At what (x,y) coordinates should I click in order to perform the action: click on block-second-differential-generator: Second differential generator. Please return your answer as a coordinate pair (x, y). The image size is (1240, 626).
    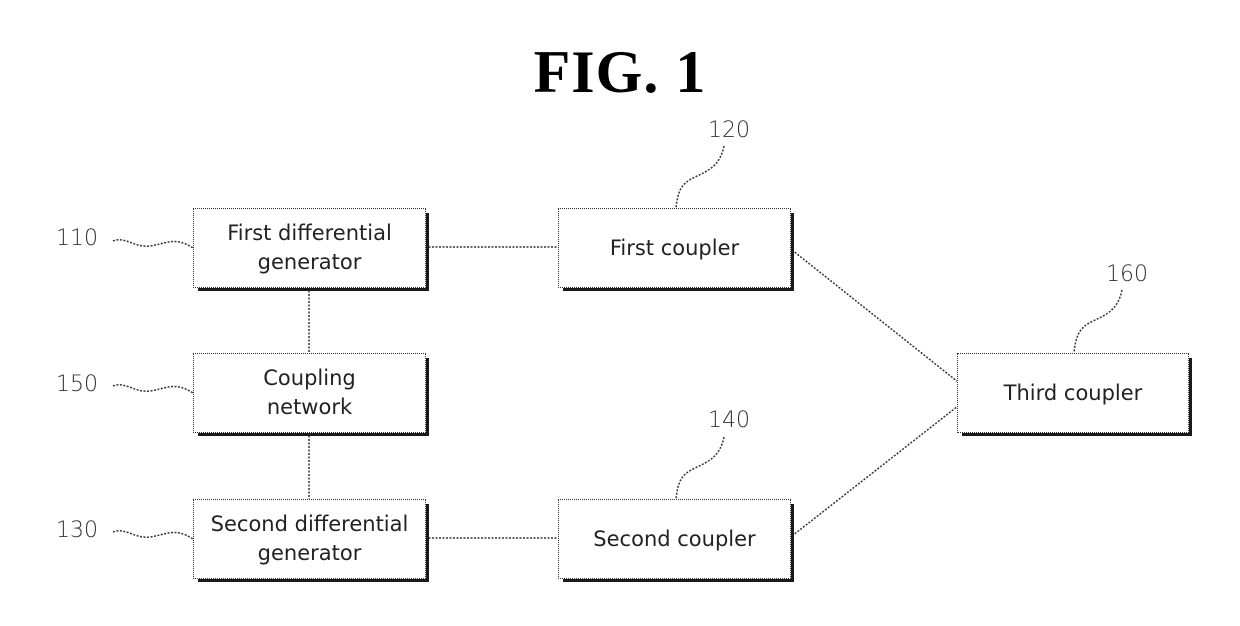
    Looking at the image, I should click on (309, 539).